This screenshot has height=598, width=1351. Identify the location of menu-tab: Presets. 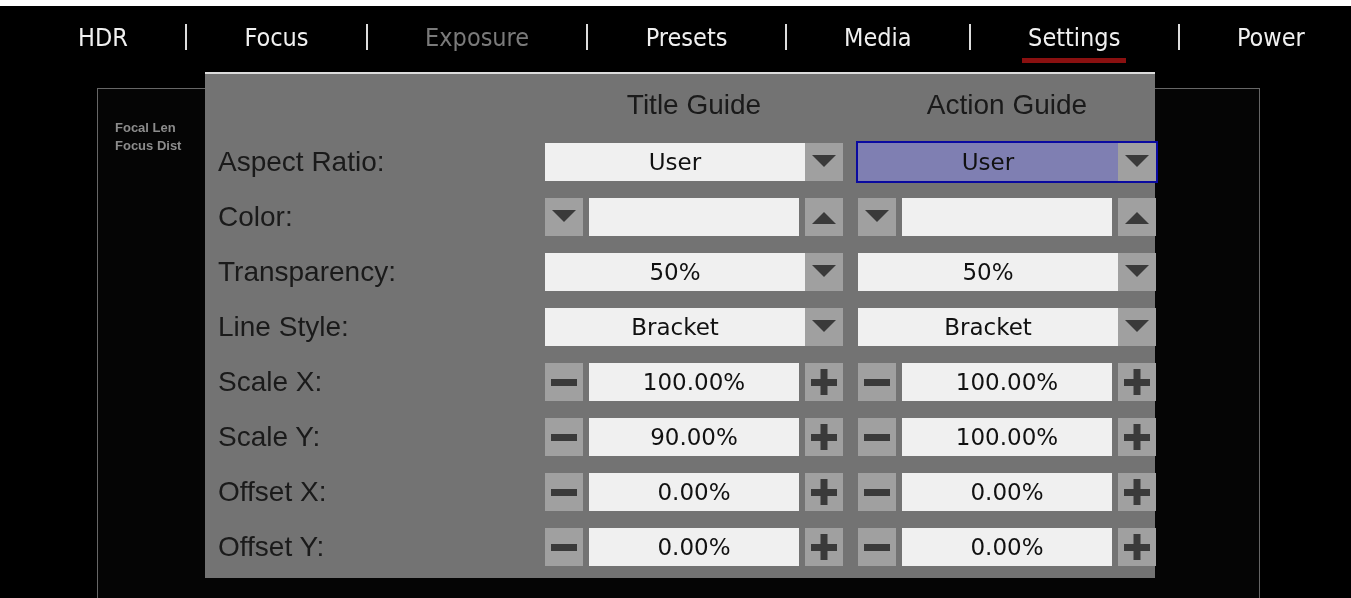
(686, 41).